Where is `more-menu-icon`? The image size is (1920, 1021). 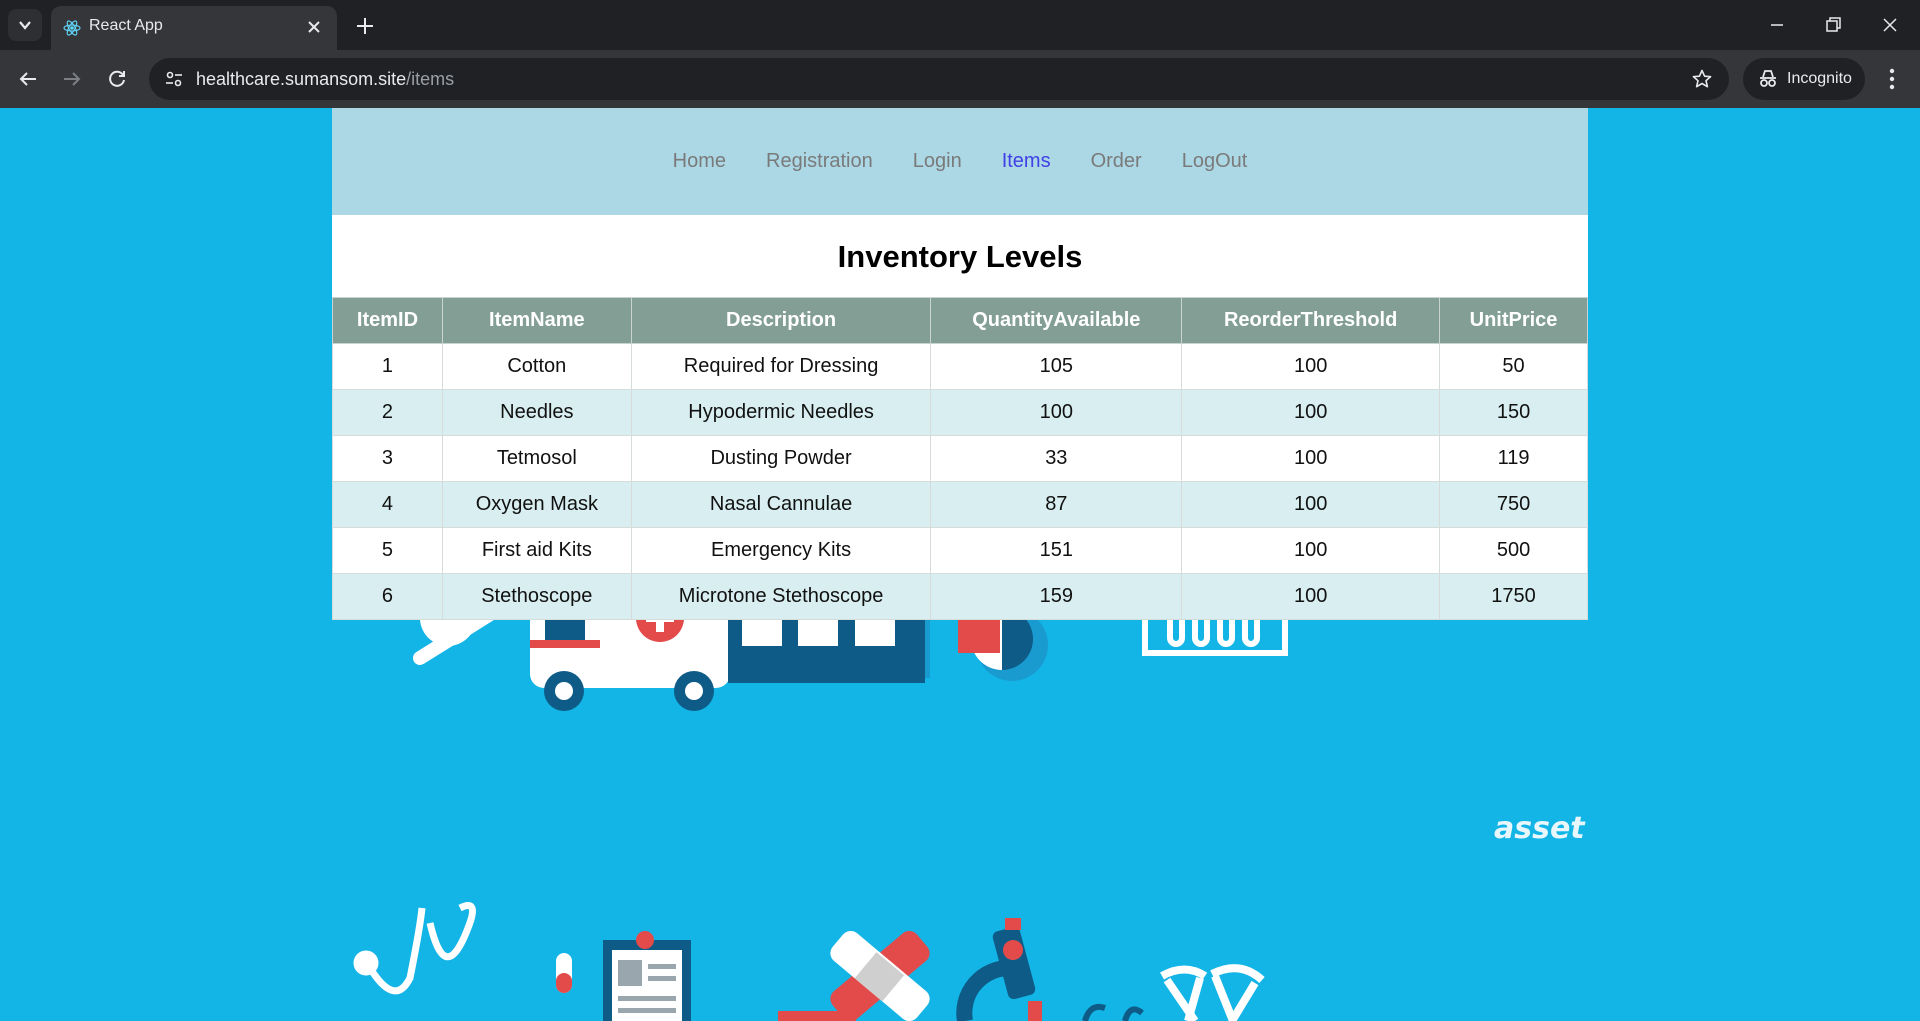 more-menu-icon is located at coordinates (1892, 79).